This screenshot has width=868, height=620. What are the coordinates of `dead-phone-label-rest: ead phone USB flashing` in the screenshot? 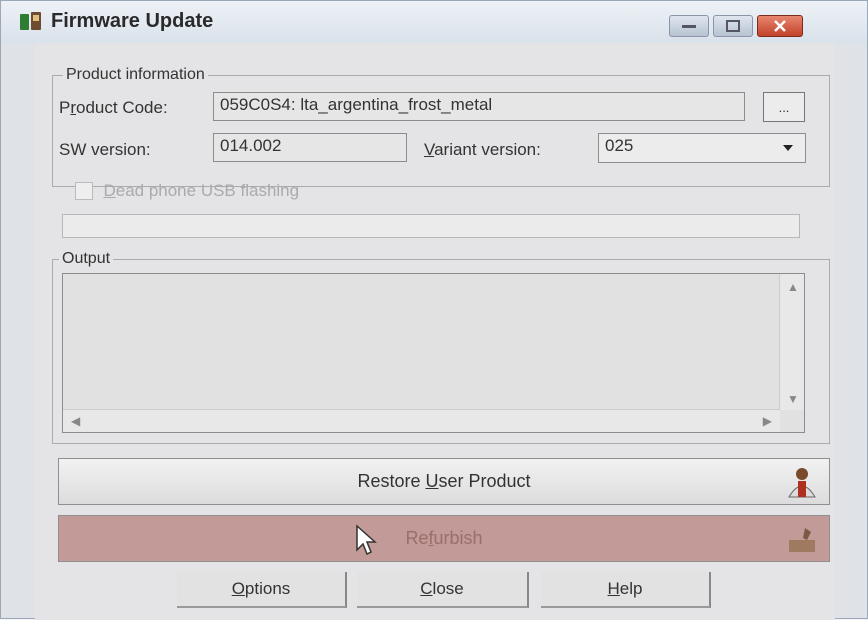 It's located at (207, 190).